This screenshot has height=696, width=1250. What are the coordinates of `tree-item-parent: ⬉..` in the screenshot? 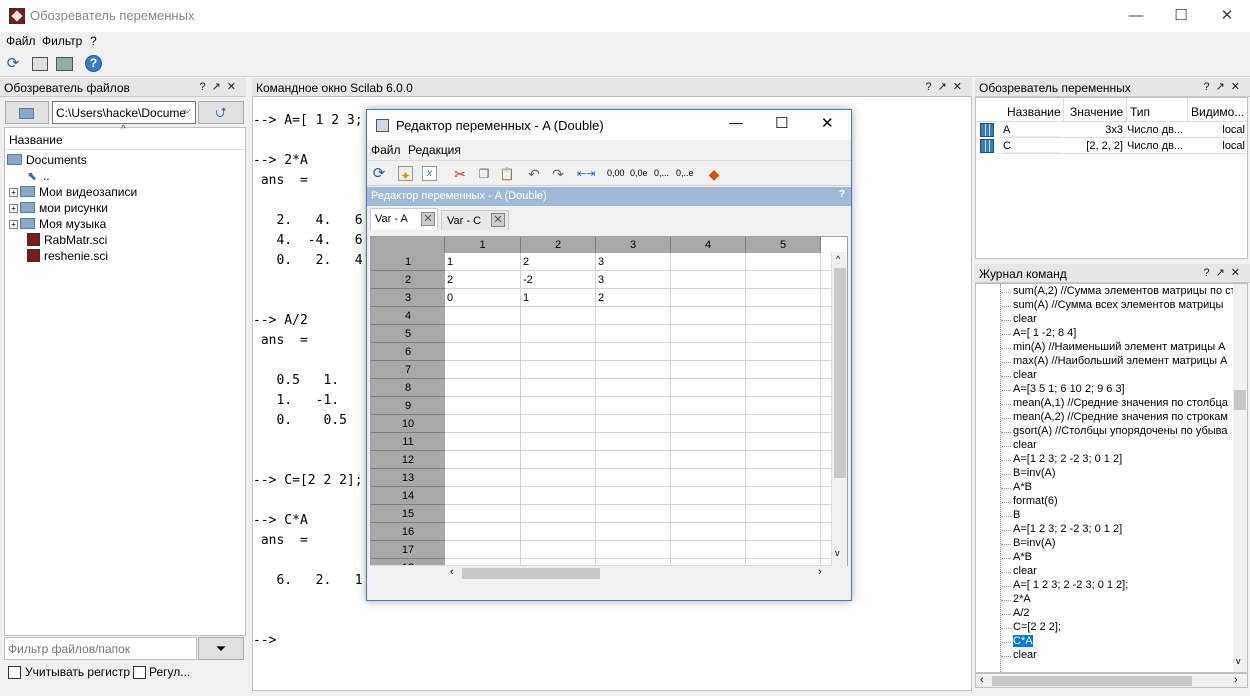 It's located at (38, 176).